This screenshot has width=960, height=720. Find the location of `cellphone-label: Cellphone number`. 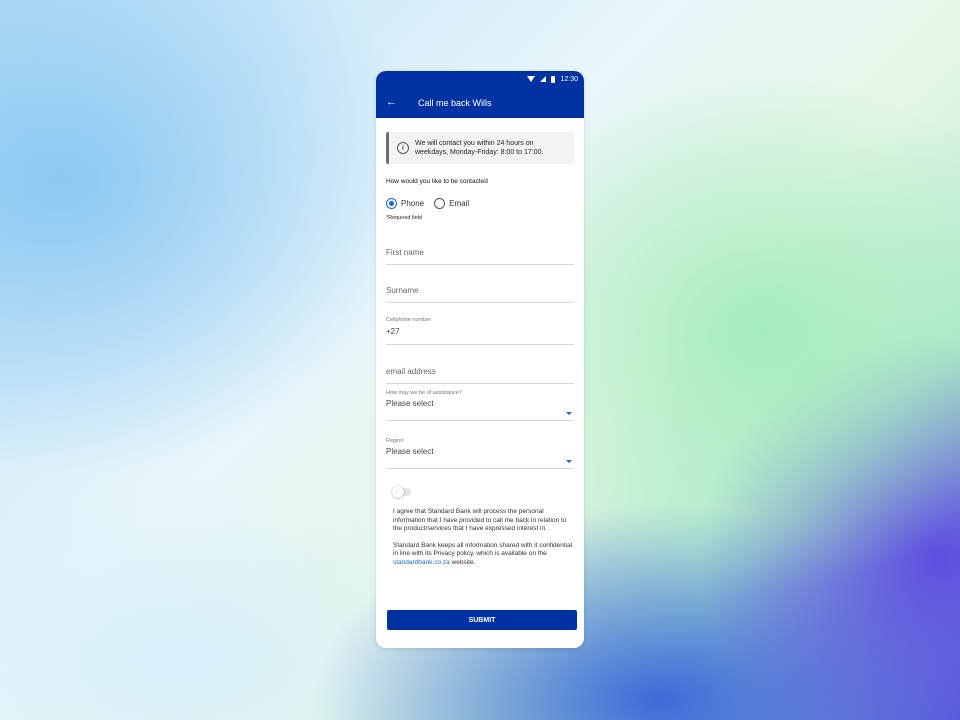

cellphone-label: Cellphone number is located at coordinates (408, 320).